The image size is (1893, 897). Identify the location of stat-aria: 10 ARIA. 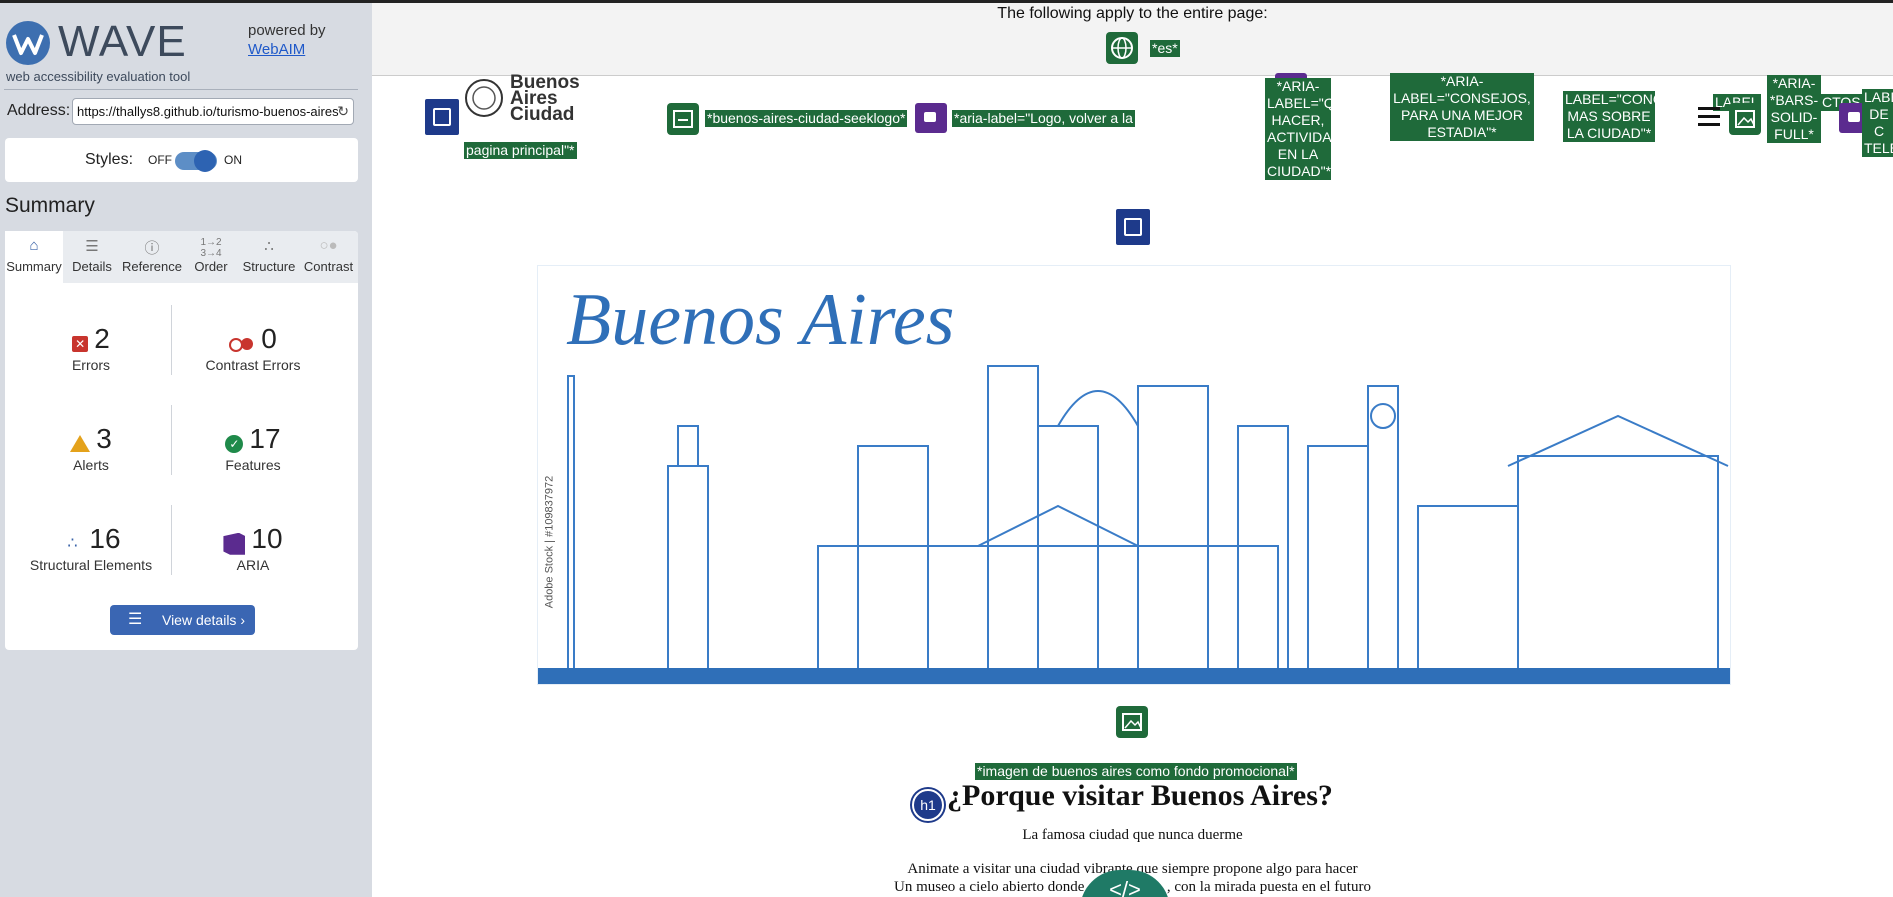
(253, 548).